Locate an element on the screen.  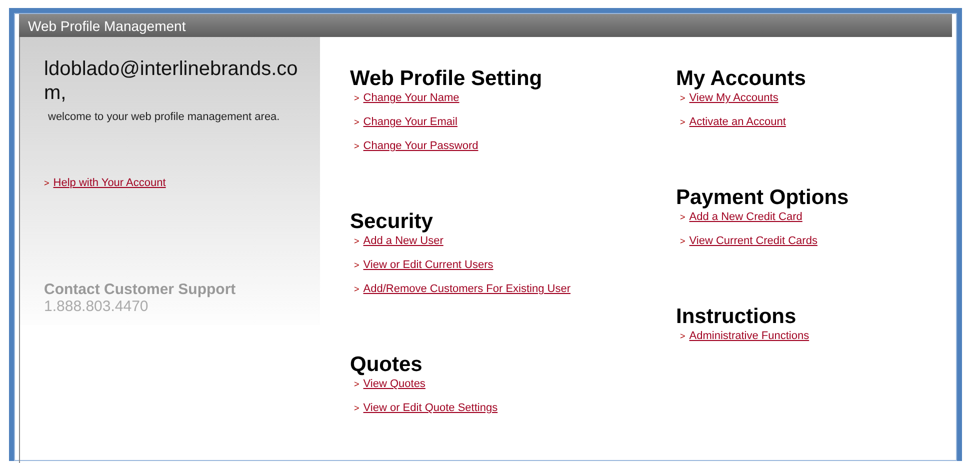
link: Administrative Functions is located at coordinates (749, 336).